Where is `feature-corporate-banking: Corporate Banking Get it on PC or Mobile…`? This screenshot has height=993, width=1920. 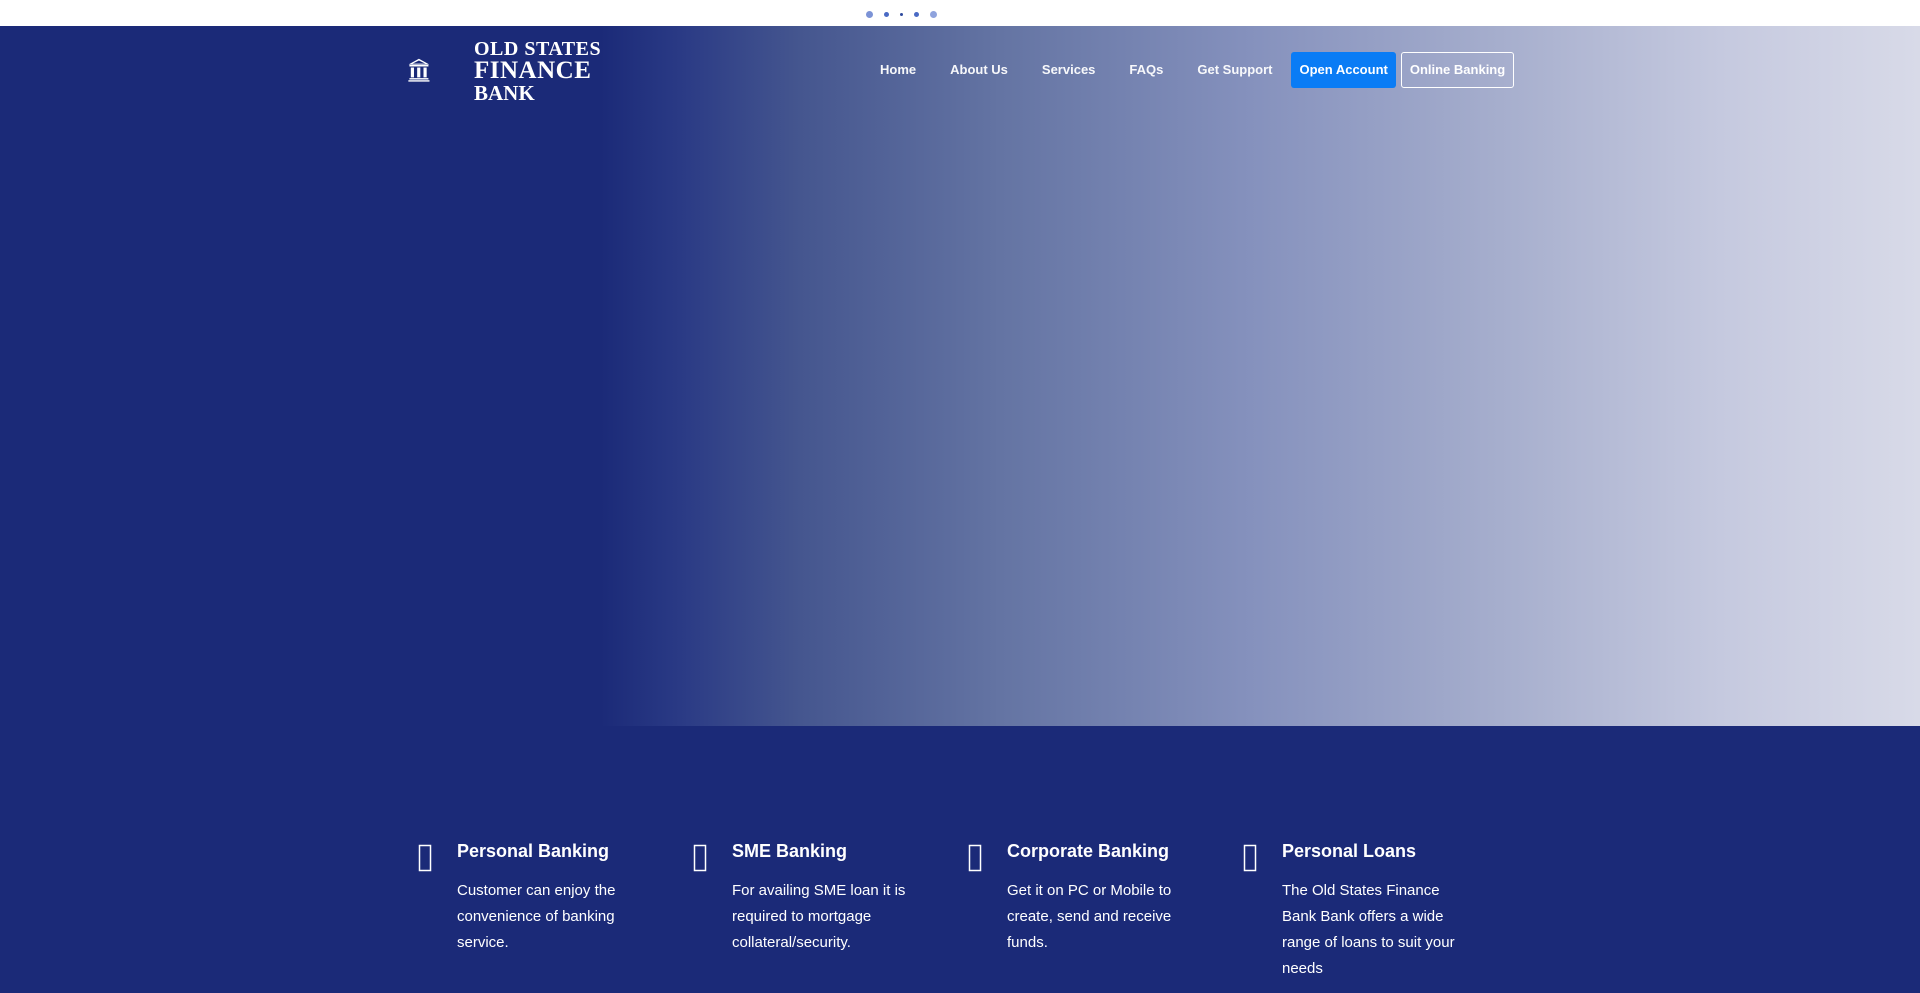 feature-corporate-banking: Corporate Banking Get it on PC or Mobile… is located at coordinates (1105, 911).